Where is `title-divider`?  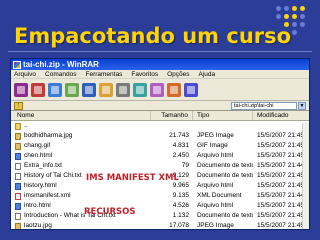 title-divider is located at coordinates (160, 51).